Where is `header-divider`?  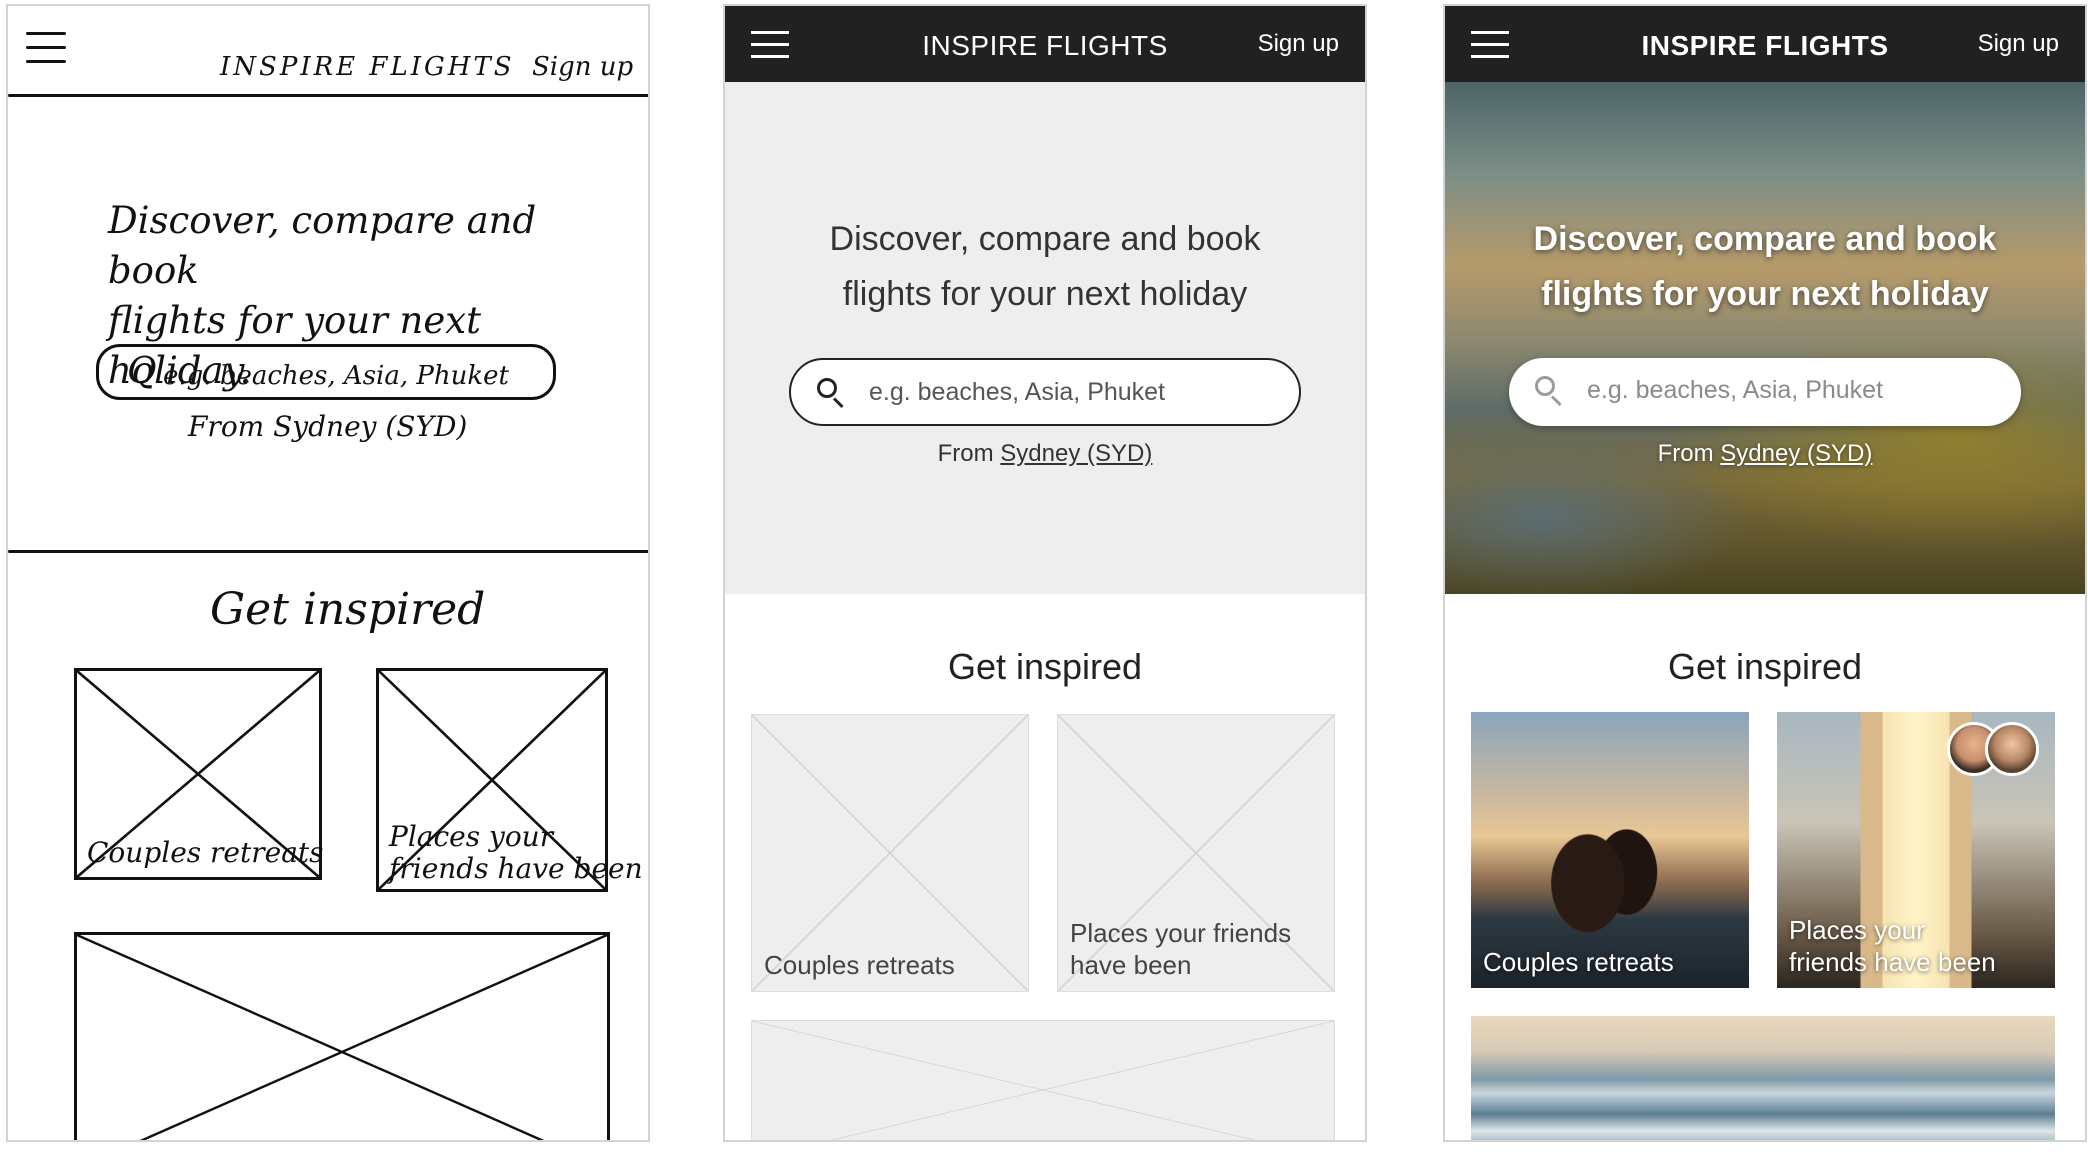 header-divider is located at coordinates (328, 95).